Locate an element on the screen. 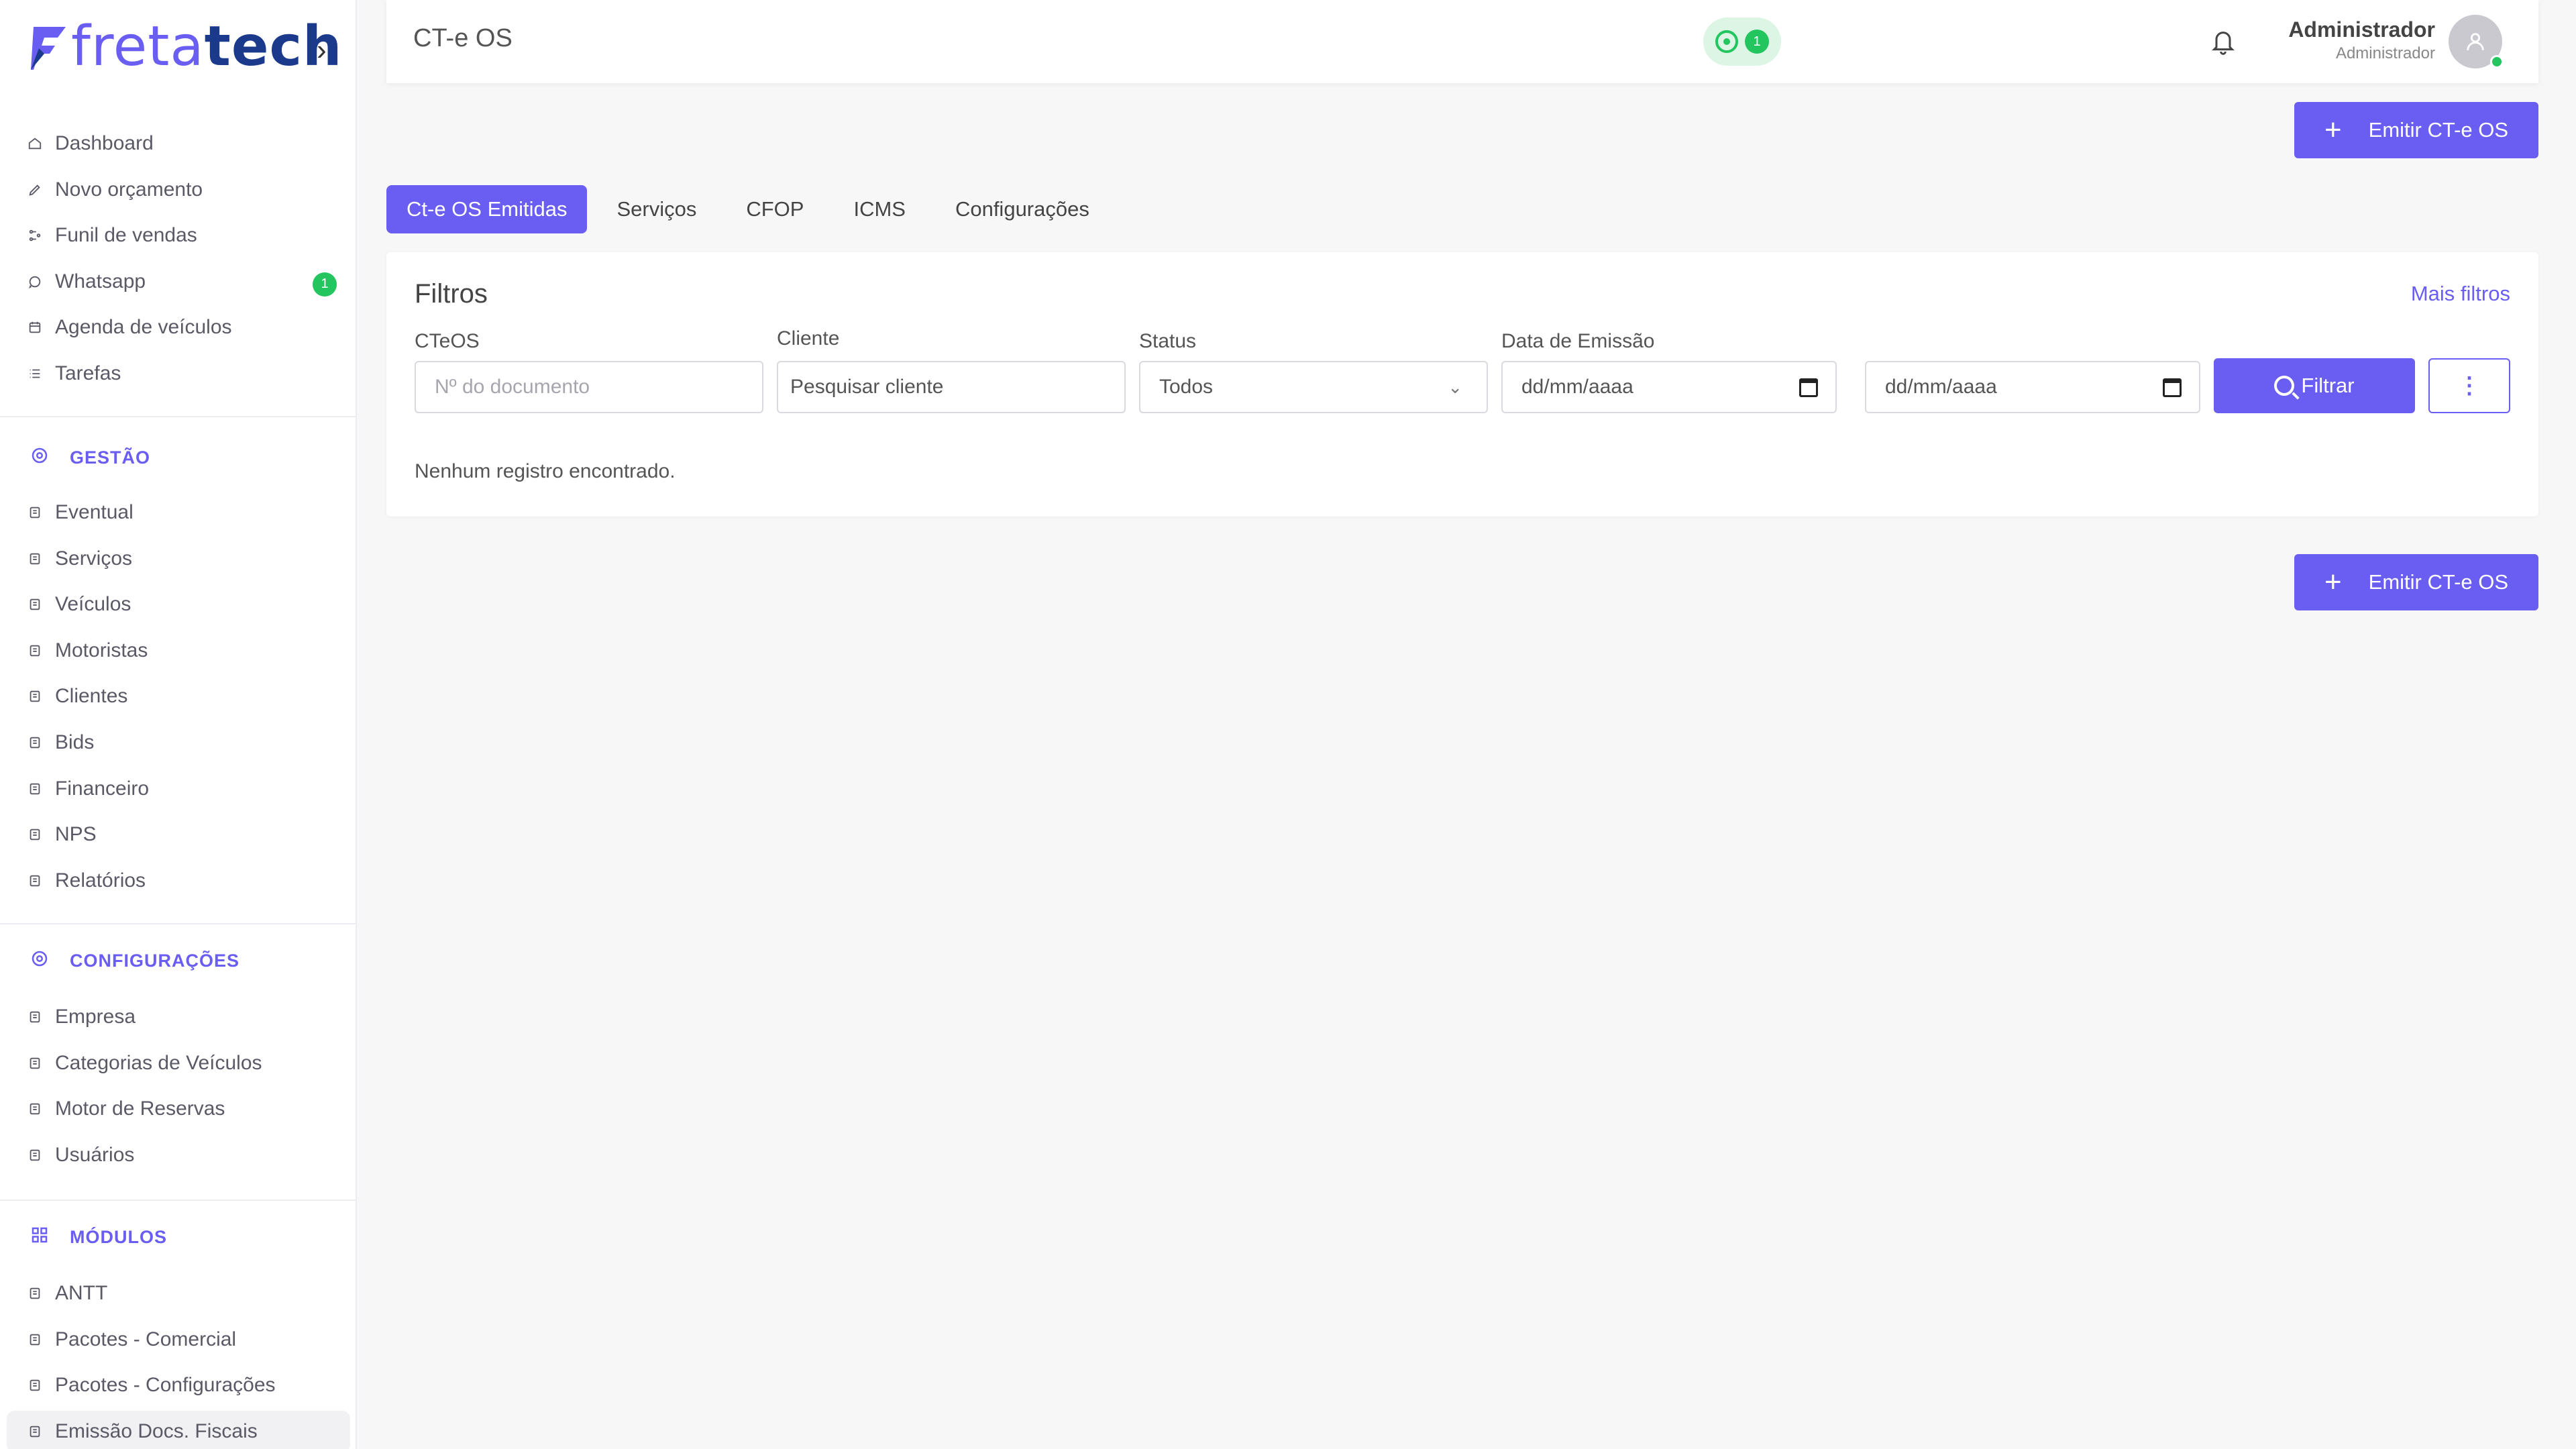 This screenshot has height=1449, width=2576. avatar is located at coordinates (2476, 41).